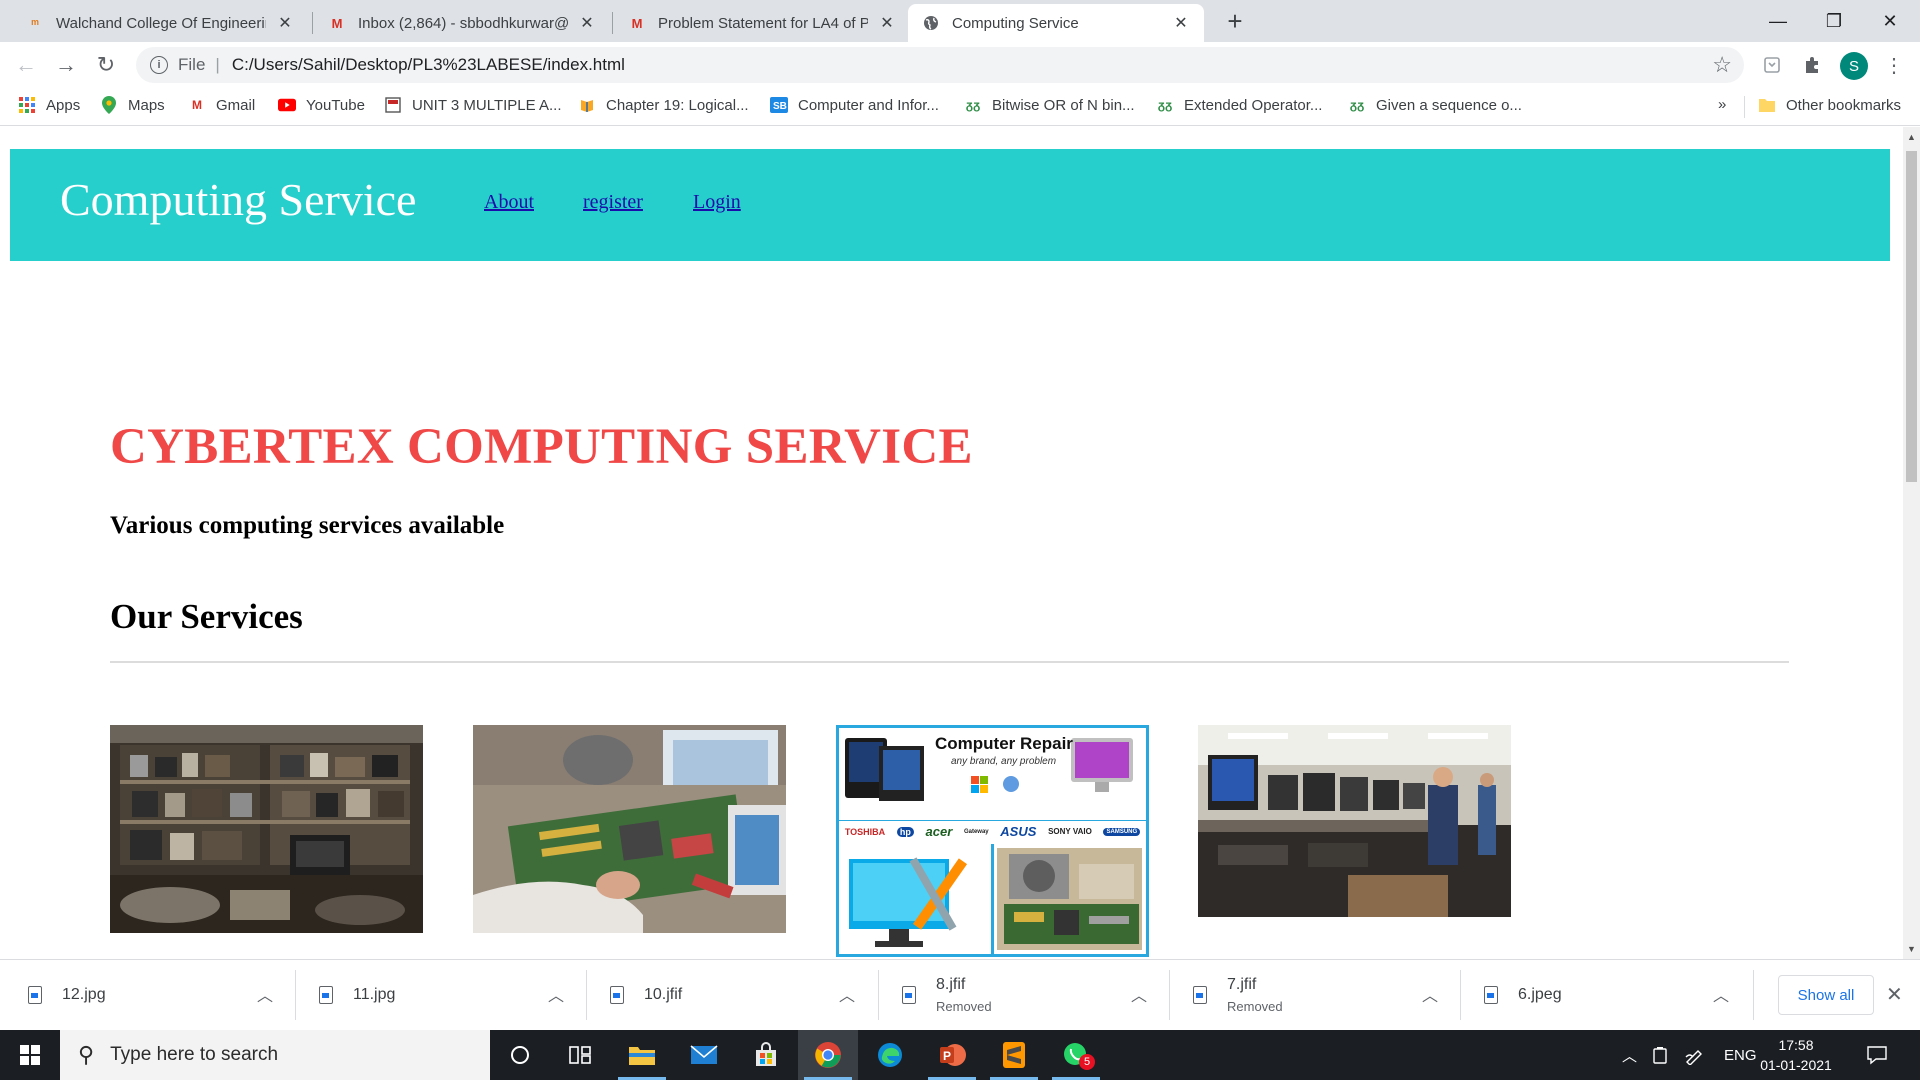 The height and width of the screenshot is (1080, 1920). What do you see at coordinates (1796, 1045) in the screenshot?
I see `clock-time: 17:58` at bounding box center [1796, 1045].